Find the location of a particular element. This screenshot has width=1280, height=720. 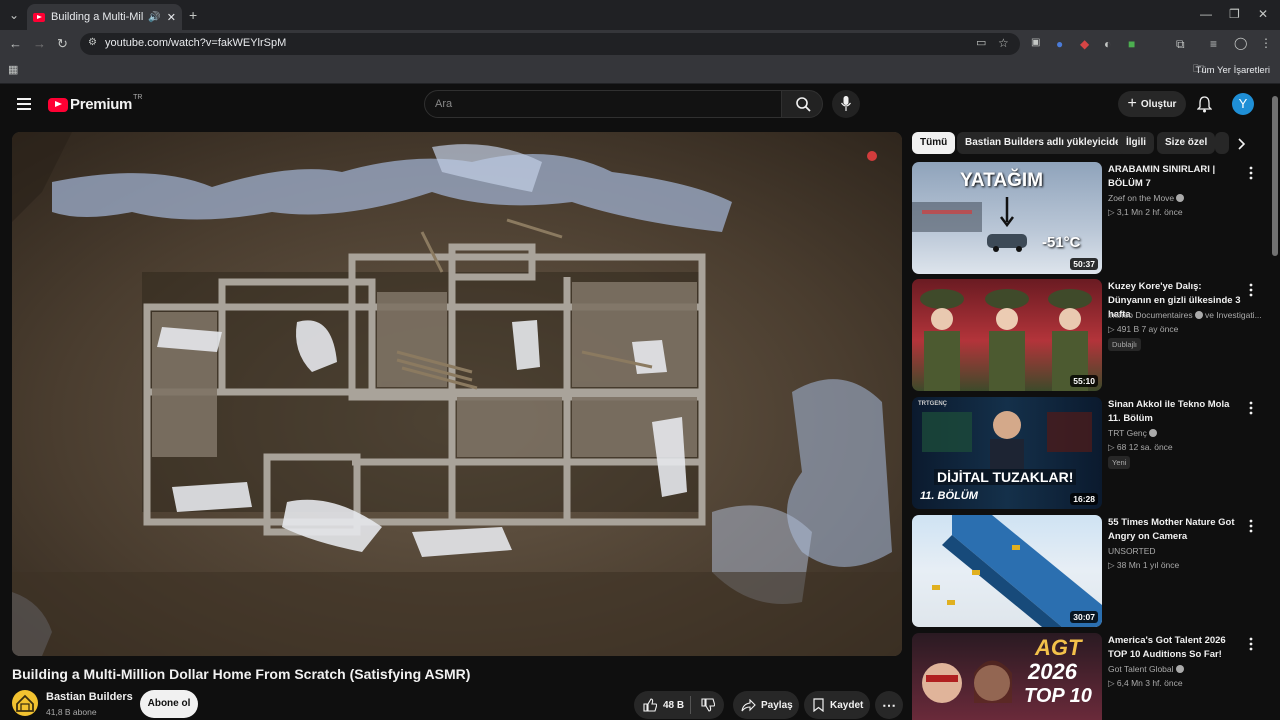

save-label: Kaydet is located at coordinates (847, 705).